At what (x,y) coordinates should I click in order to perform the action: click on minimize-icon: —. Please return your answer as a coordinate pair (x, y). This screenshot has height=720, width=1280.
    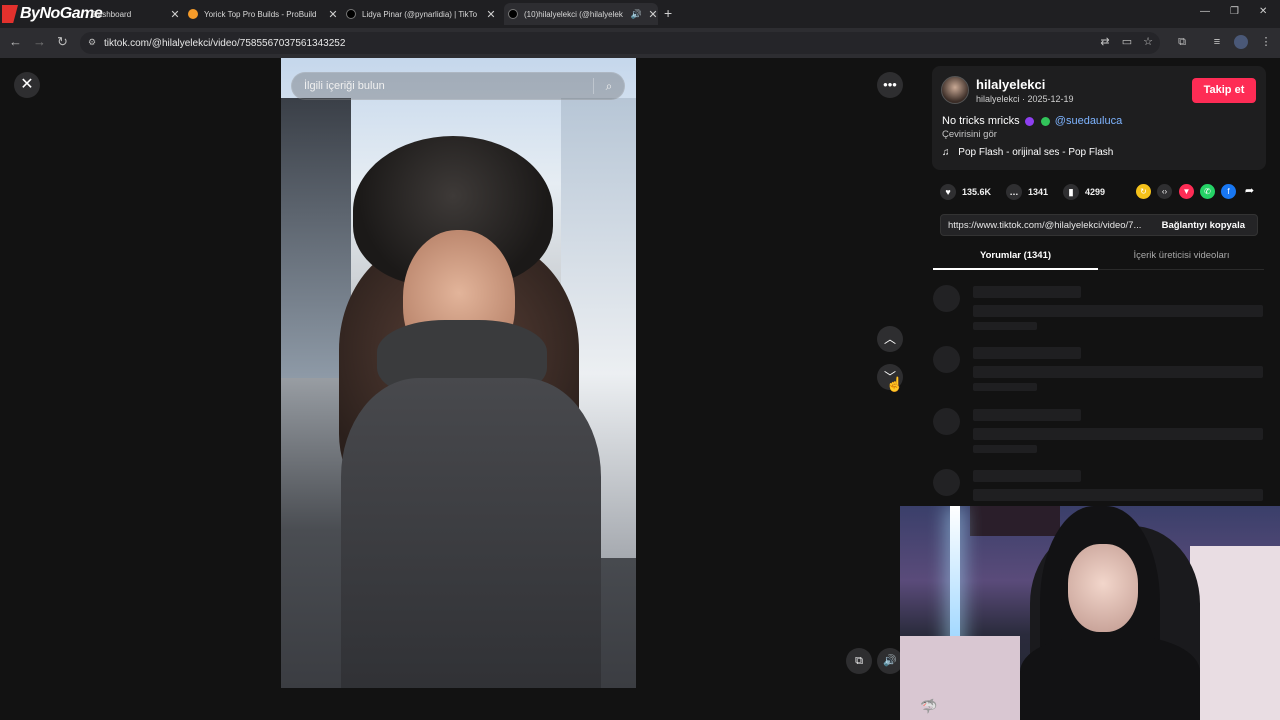
    Looking at the image, I should click on (1205, 11).